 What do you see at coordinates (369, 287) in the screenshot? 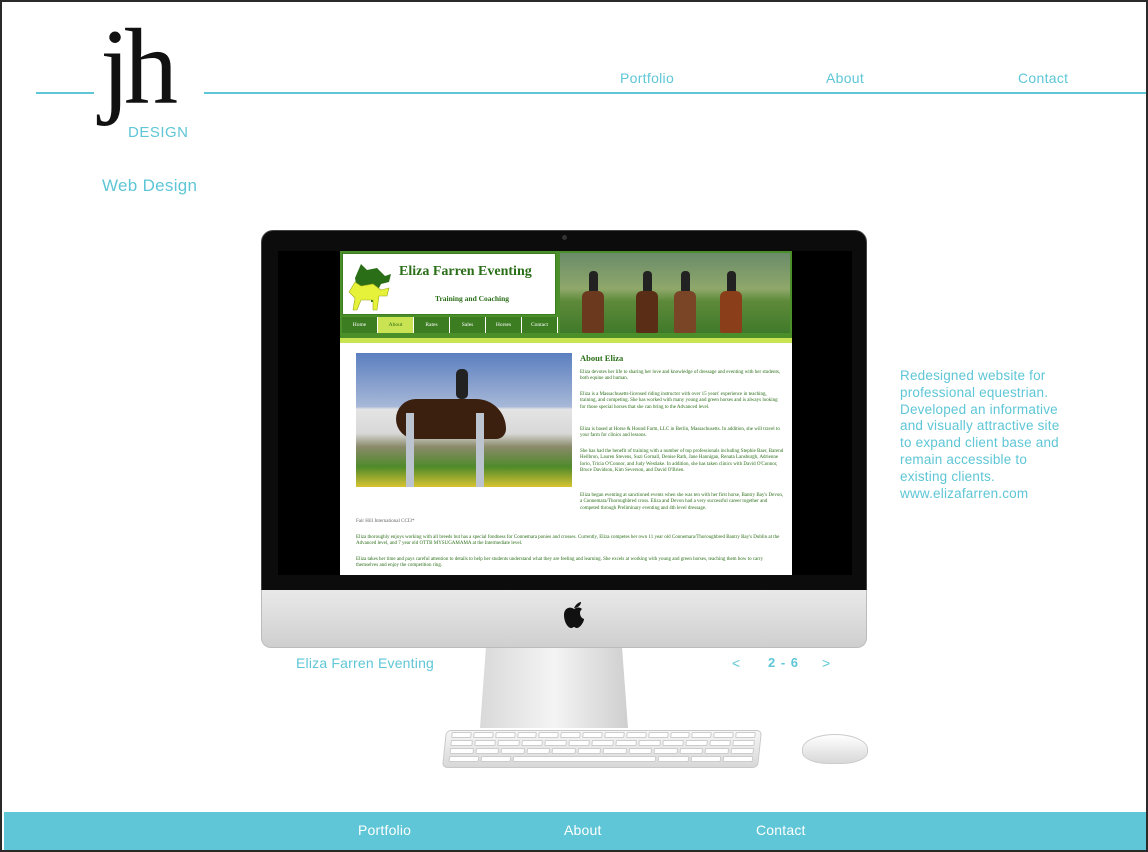
I see `horse-logo-icon` at bounding box center [369, 287].